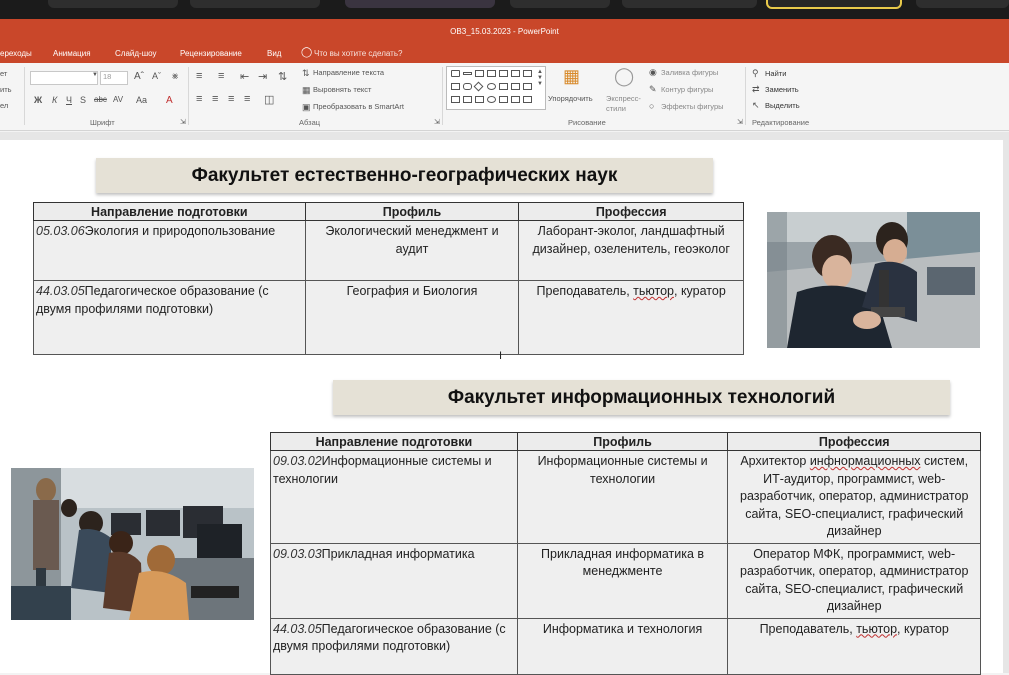  What do you see at coordinates (69, 100) in the screenshot?
I see `underline-button: Ч` at bounding box center [69, 100].